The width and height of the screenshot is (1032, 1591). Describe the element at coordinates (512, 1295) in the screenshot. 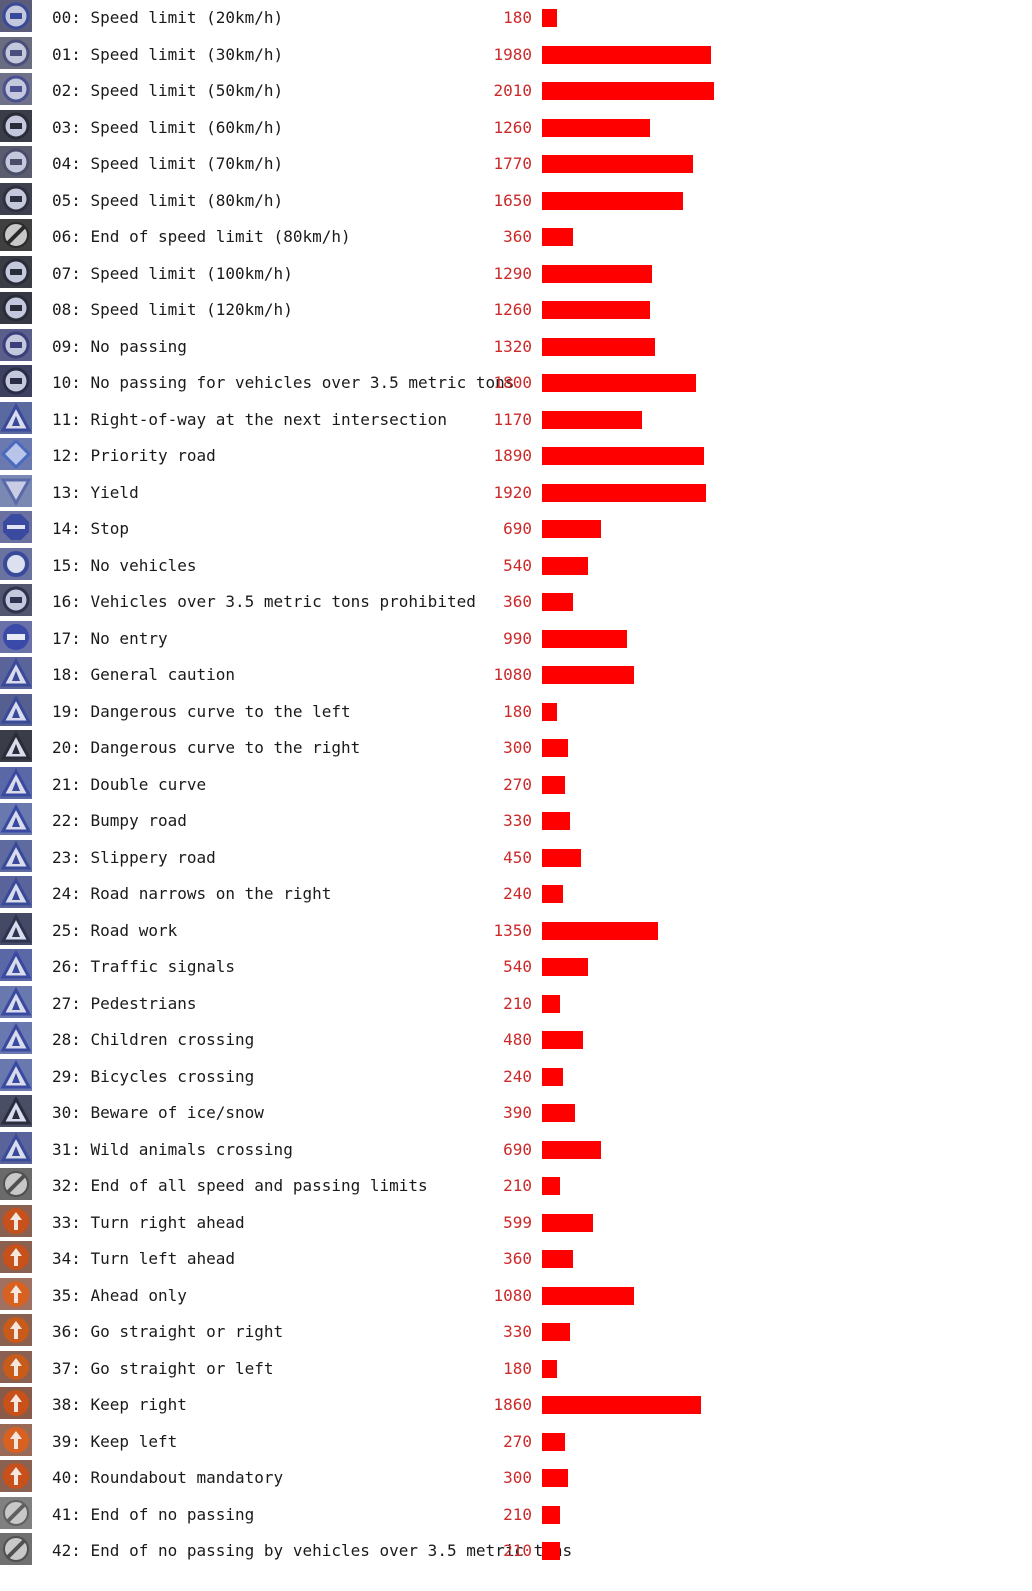

I see `count-label: 1080` at that location.